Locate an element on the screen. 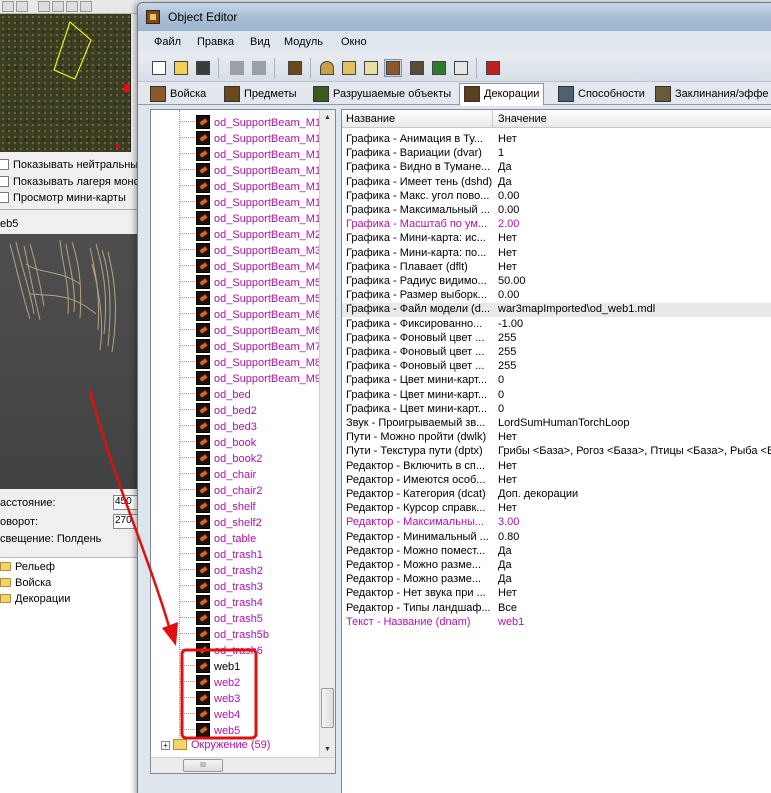 The image size is (771, 793). new-button is located at coordinates (159, 68).